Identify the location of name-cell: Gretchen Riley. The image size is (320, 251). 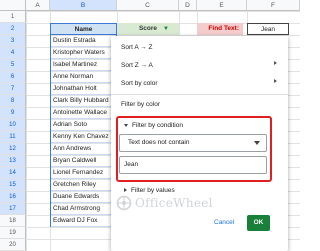
(83, 185).